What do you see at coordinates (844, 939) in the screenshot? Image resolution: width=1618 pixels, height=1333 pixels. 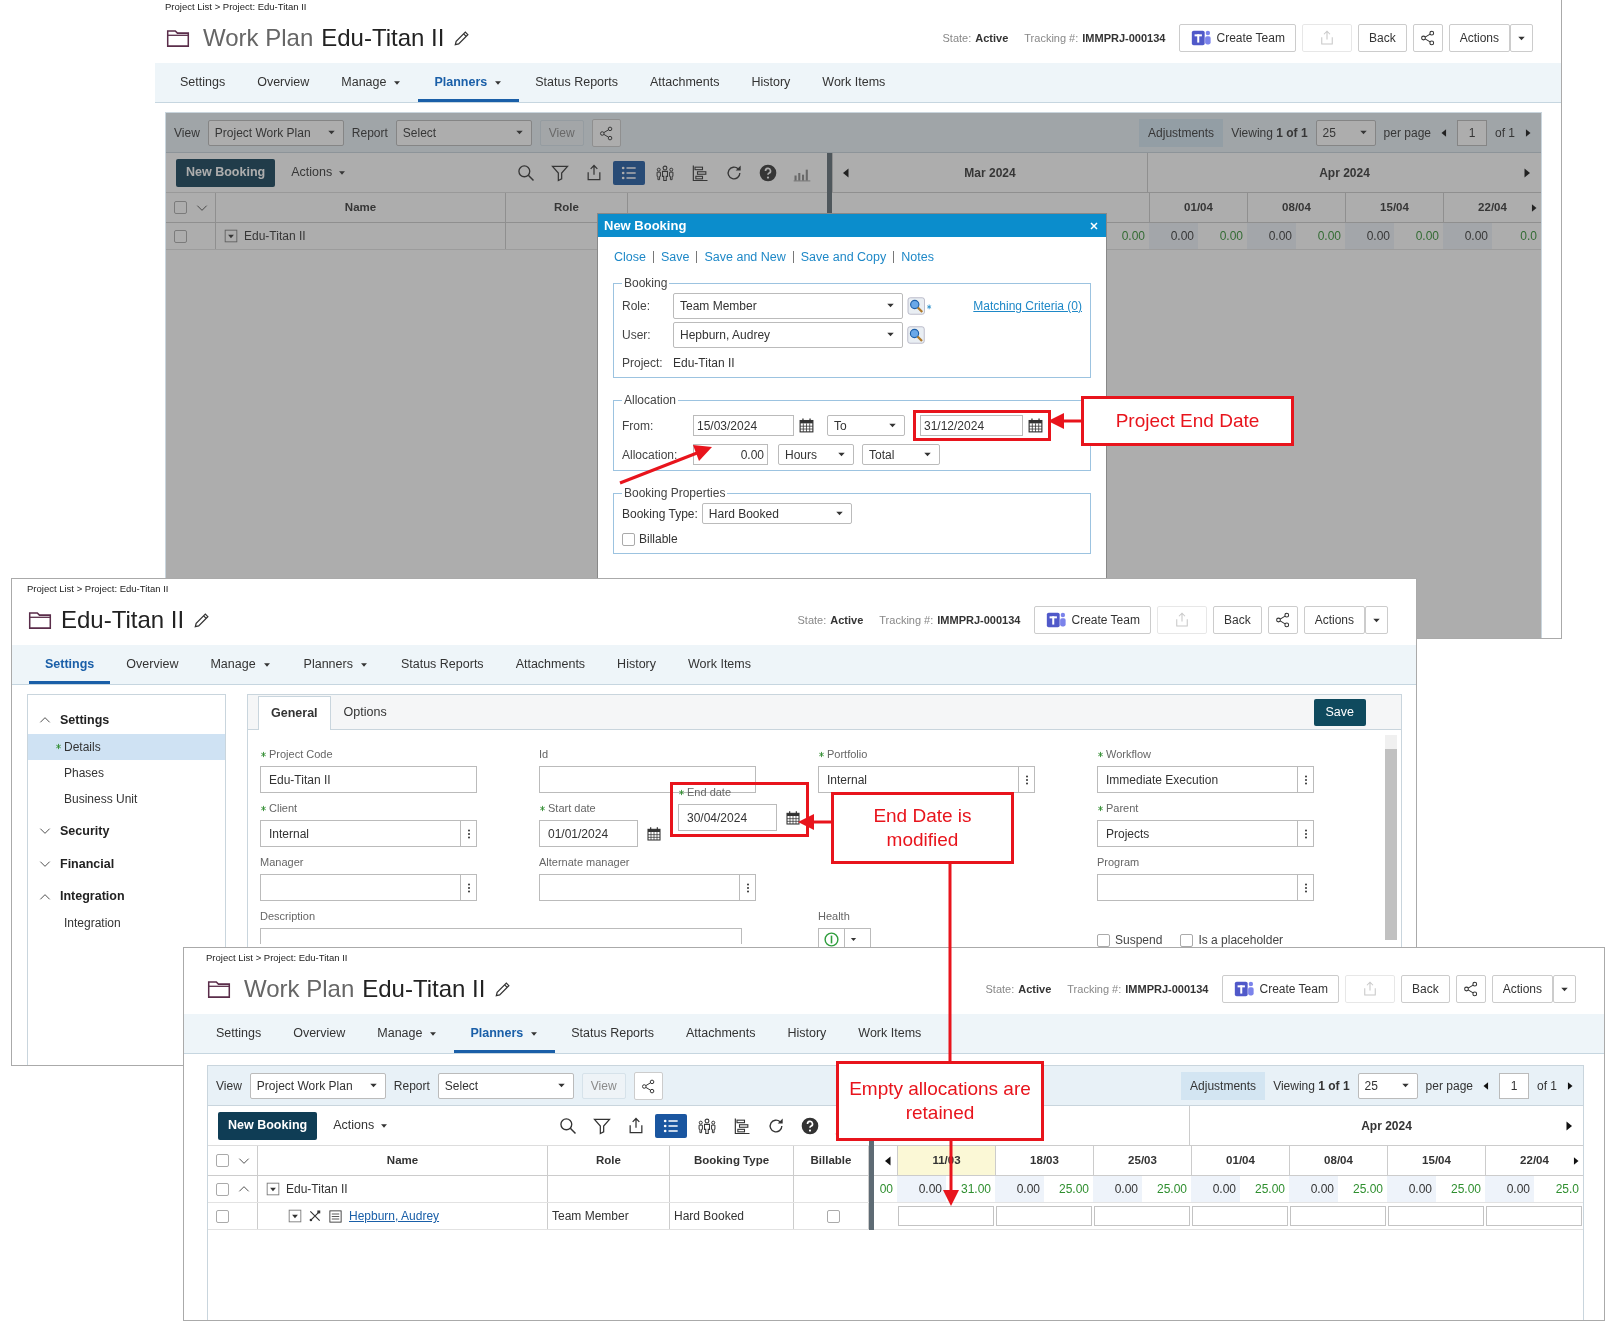 I see `health-dropdown` at bounding box center [844, 939].